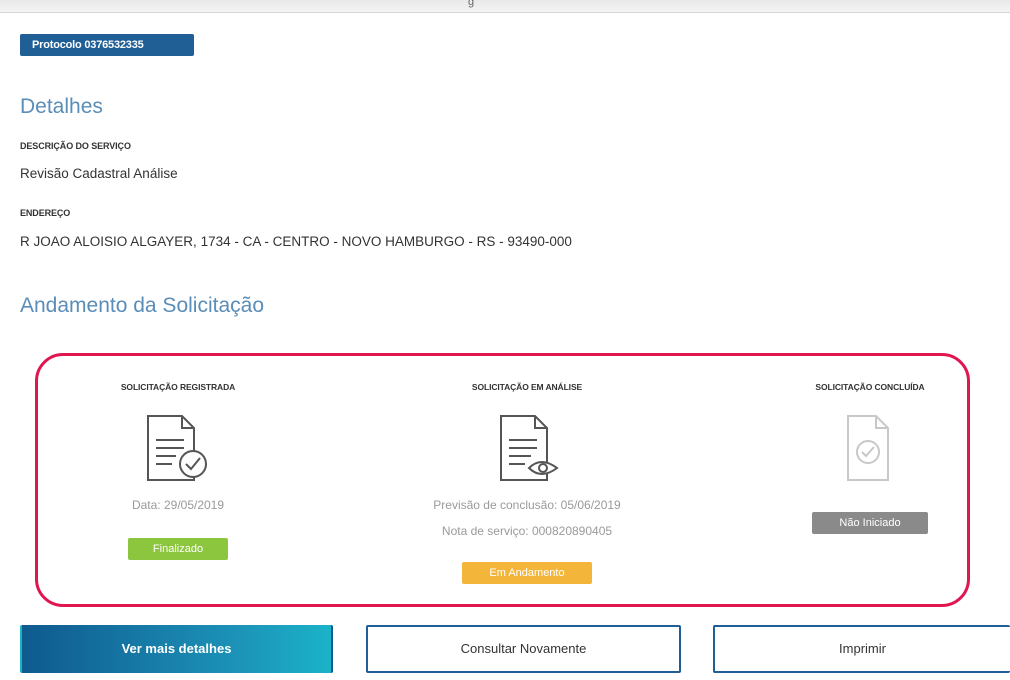  What do you see at coordinates (527, 387) in the screenshot?
I see `step-title: SOLICITAÇÃO EM ANÁLISE` at bounding box center [527, 387].